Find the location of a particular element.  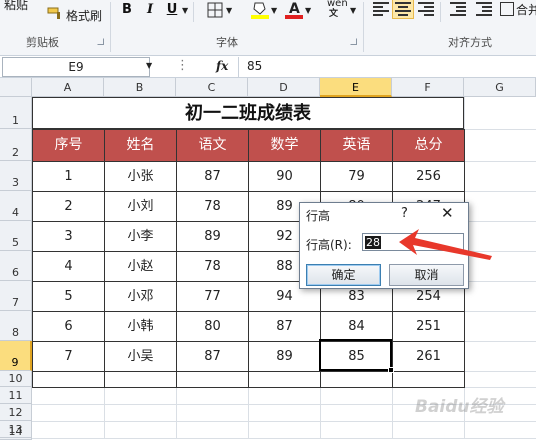

column-header-e: E is located at coordinates (356, 87).